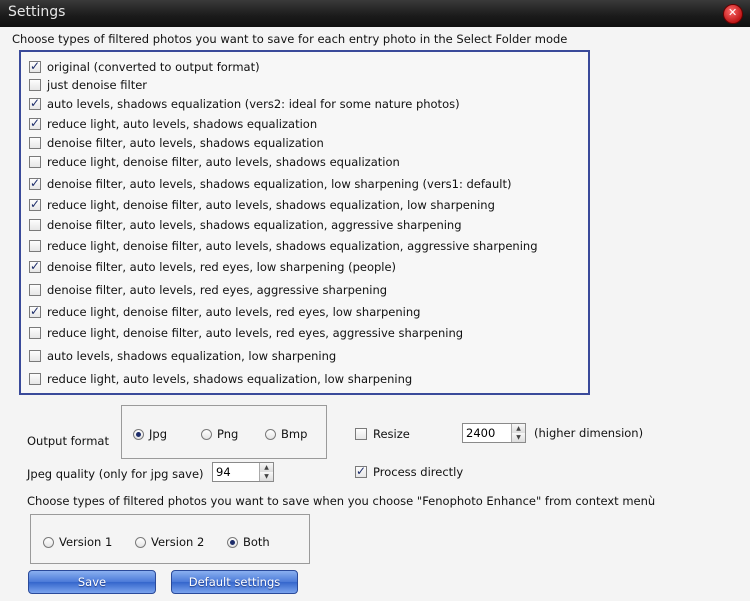 The height and width of the screenshot is (601, 750). I want to click on output-format-label: Output format, so click(68, 441).